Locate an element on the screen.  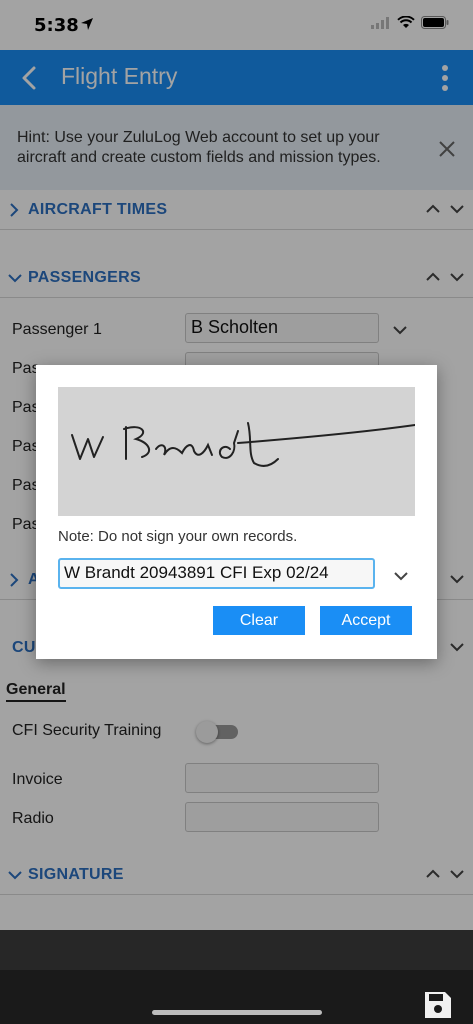
home-indicator is located at coordinates (237, 1012).